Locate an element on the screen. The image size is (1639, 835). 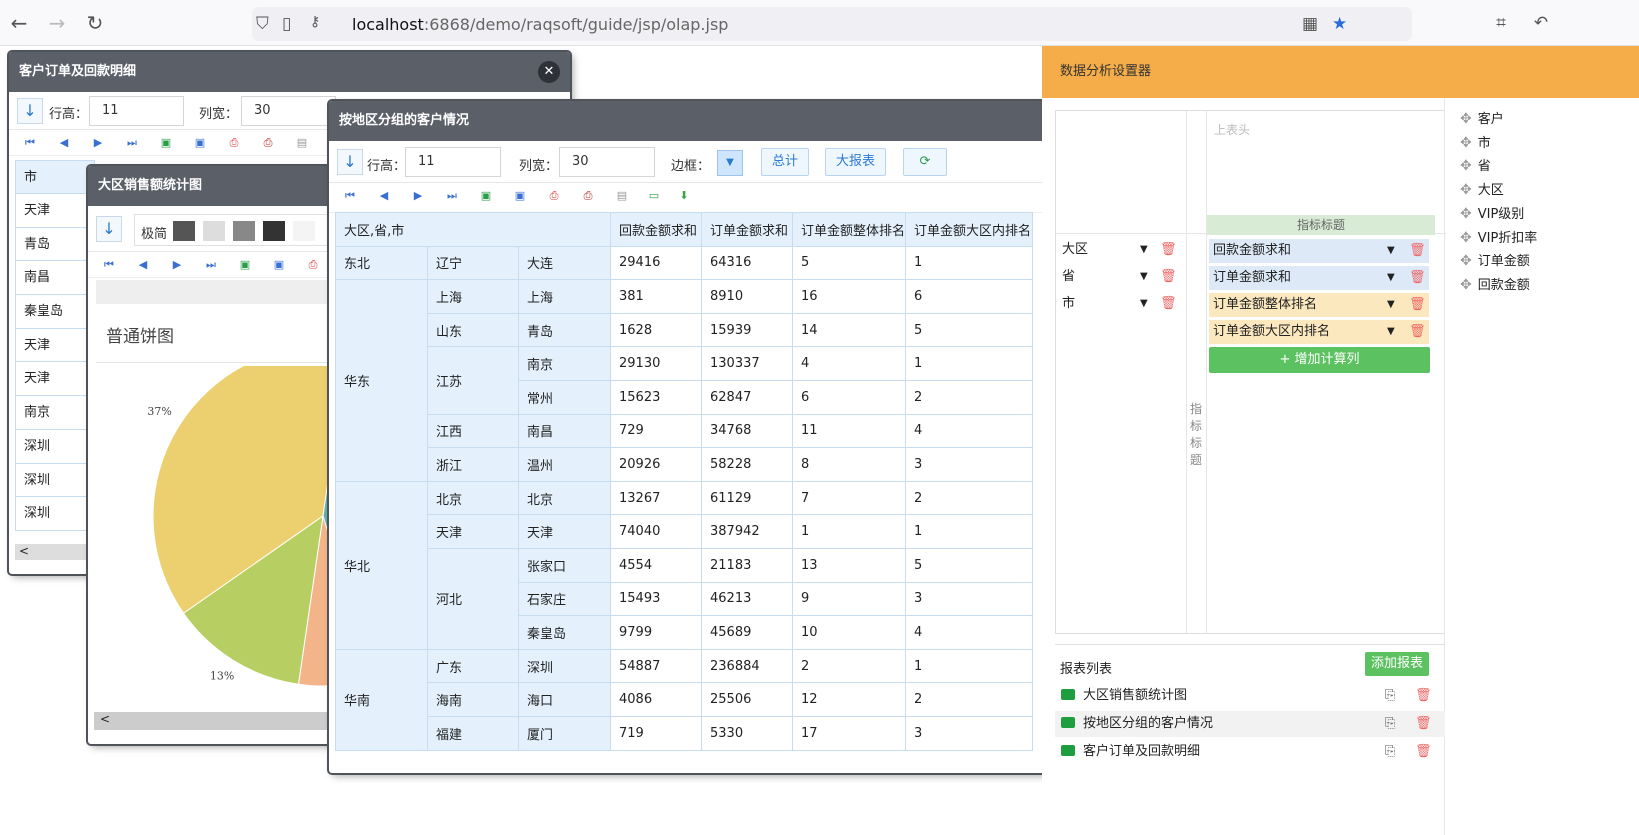
style-swatch-gray is located at coordinates (244, 231).